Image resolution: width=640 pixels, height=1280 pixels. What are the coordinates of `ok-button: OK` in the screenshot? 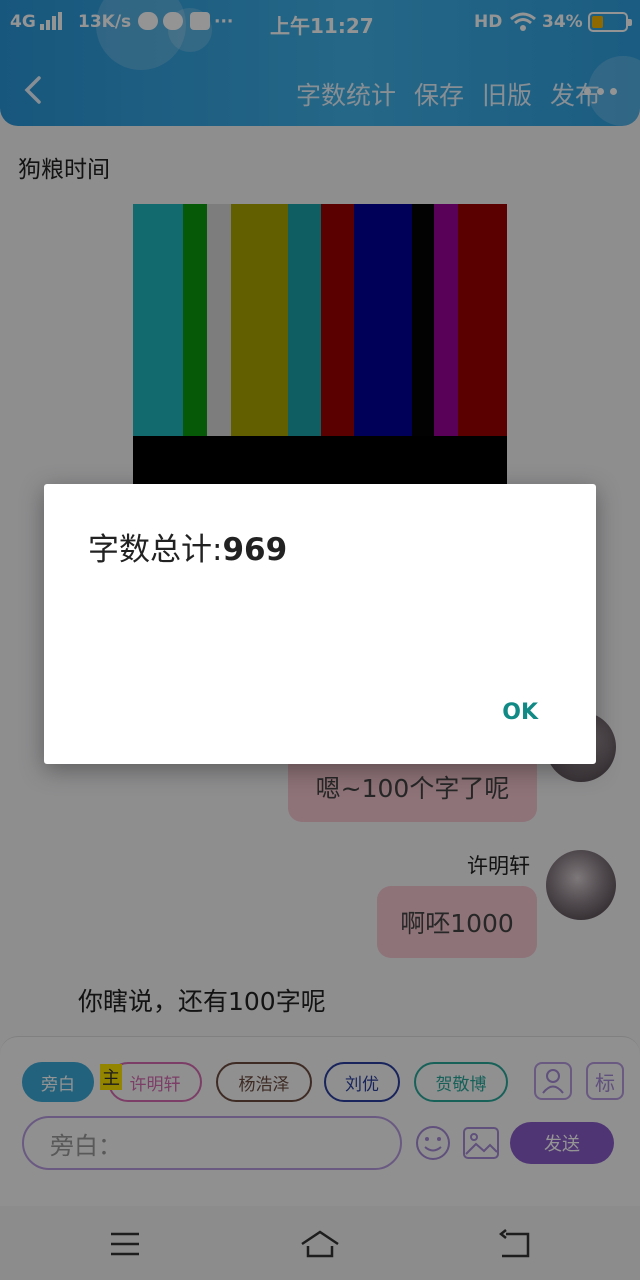 It's located at (520, 712).